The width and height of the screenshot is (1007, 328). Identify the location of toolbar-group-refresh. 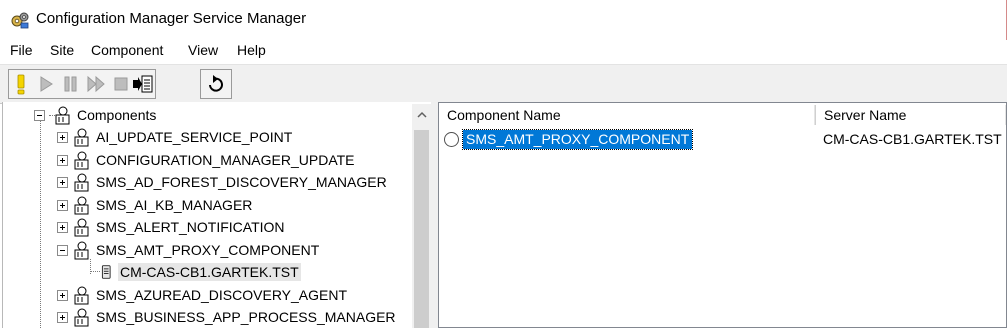
(216, 84).